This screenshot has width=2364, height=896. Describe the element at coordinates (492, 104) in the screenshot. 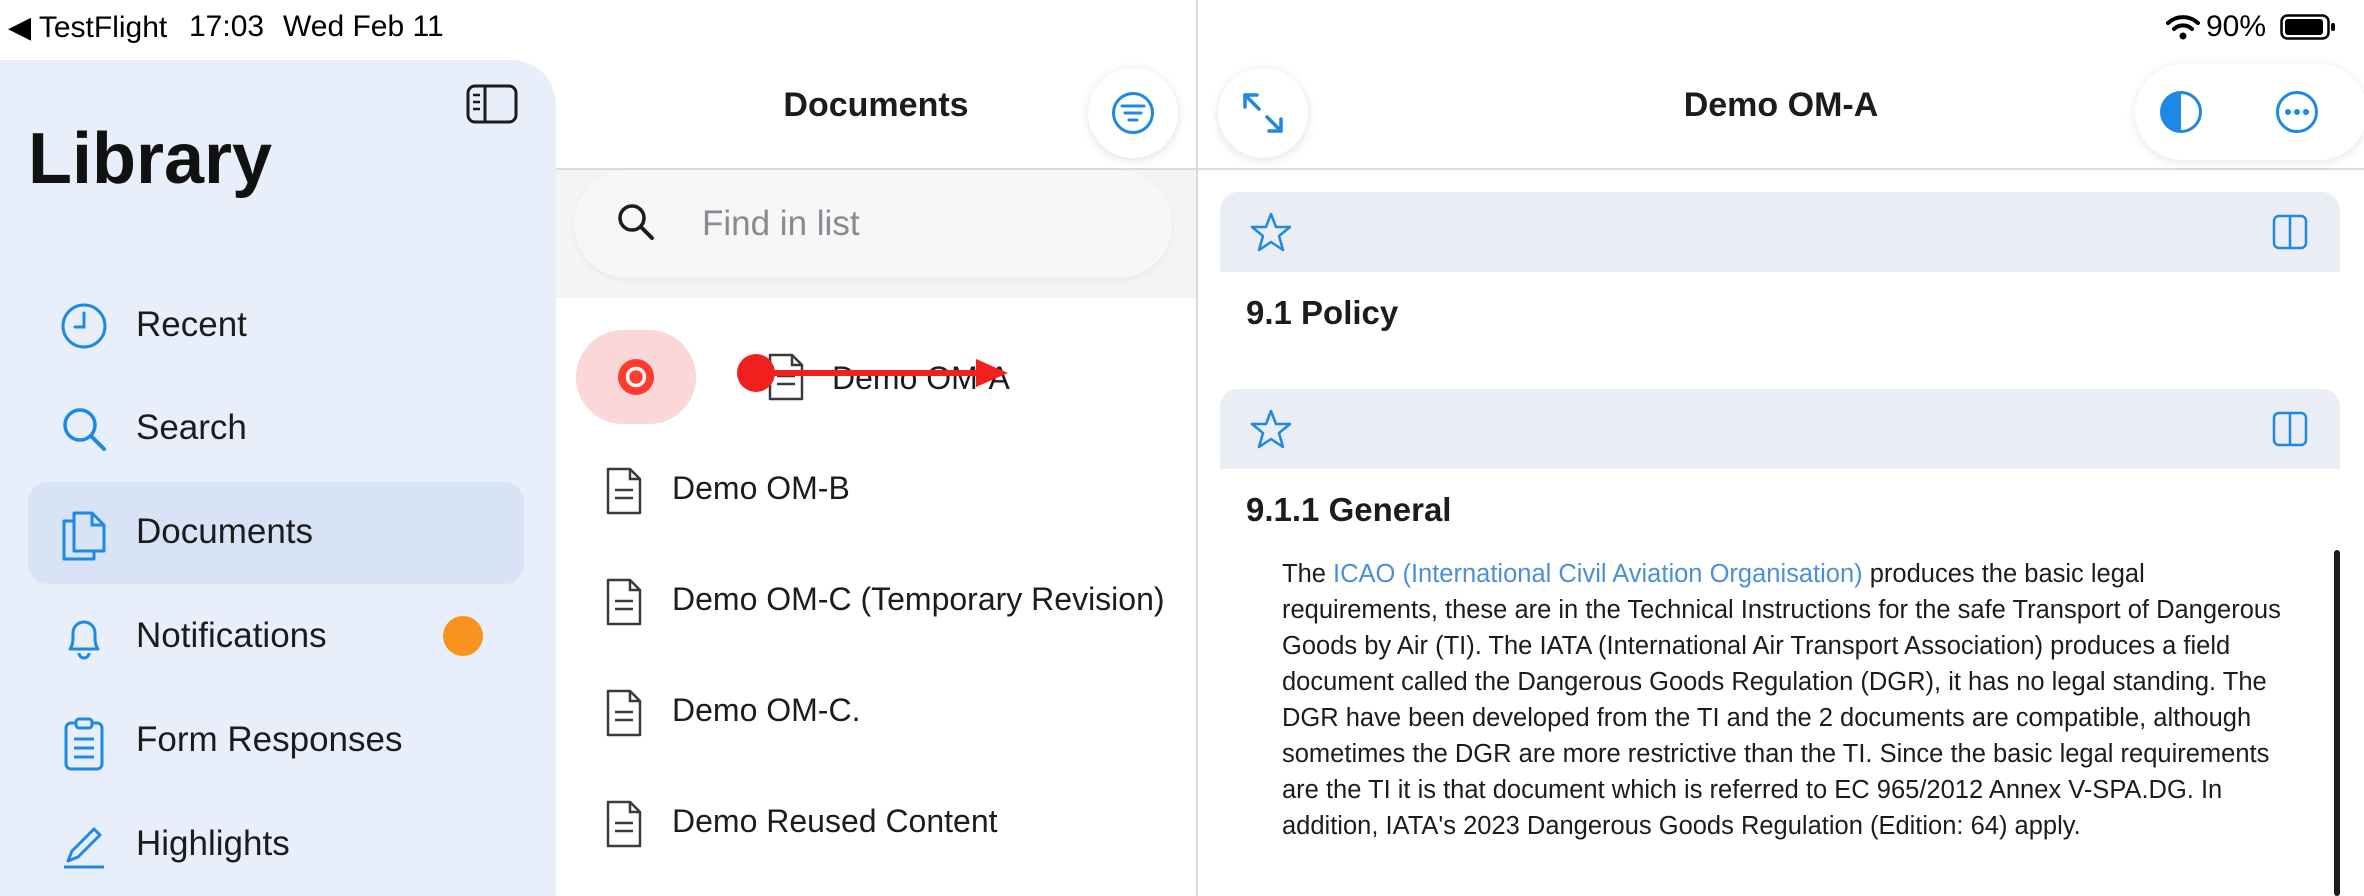

I see `sidebar-toggle-icon` at that location.